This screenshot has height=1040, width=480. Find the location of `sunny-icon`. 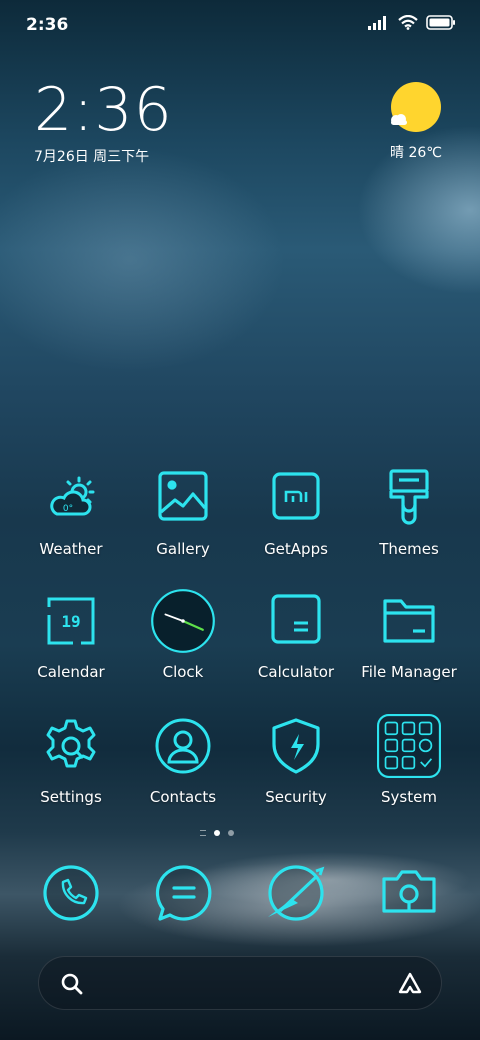

sunny-icon is located at coordinates (416, 107).